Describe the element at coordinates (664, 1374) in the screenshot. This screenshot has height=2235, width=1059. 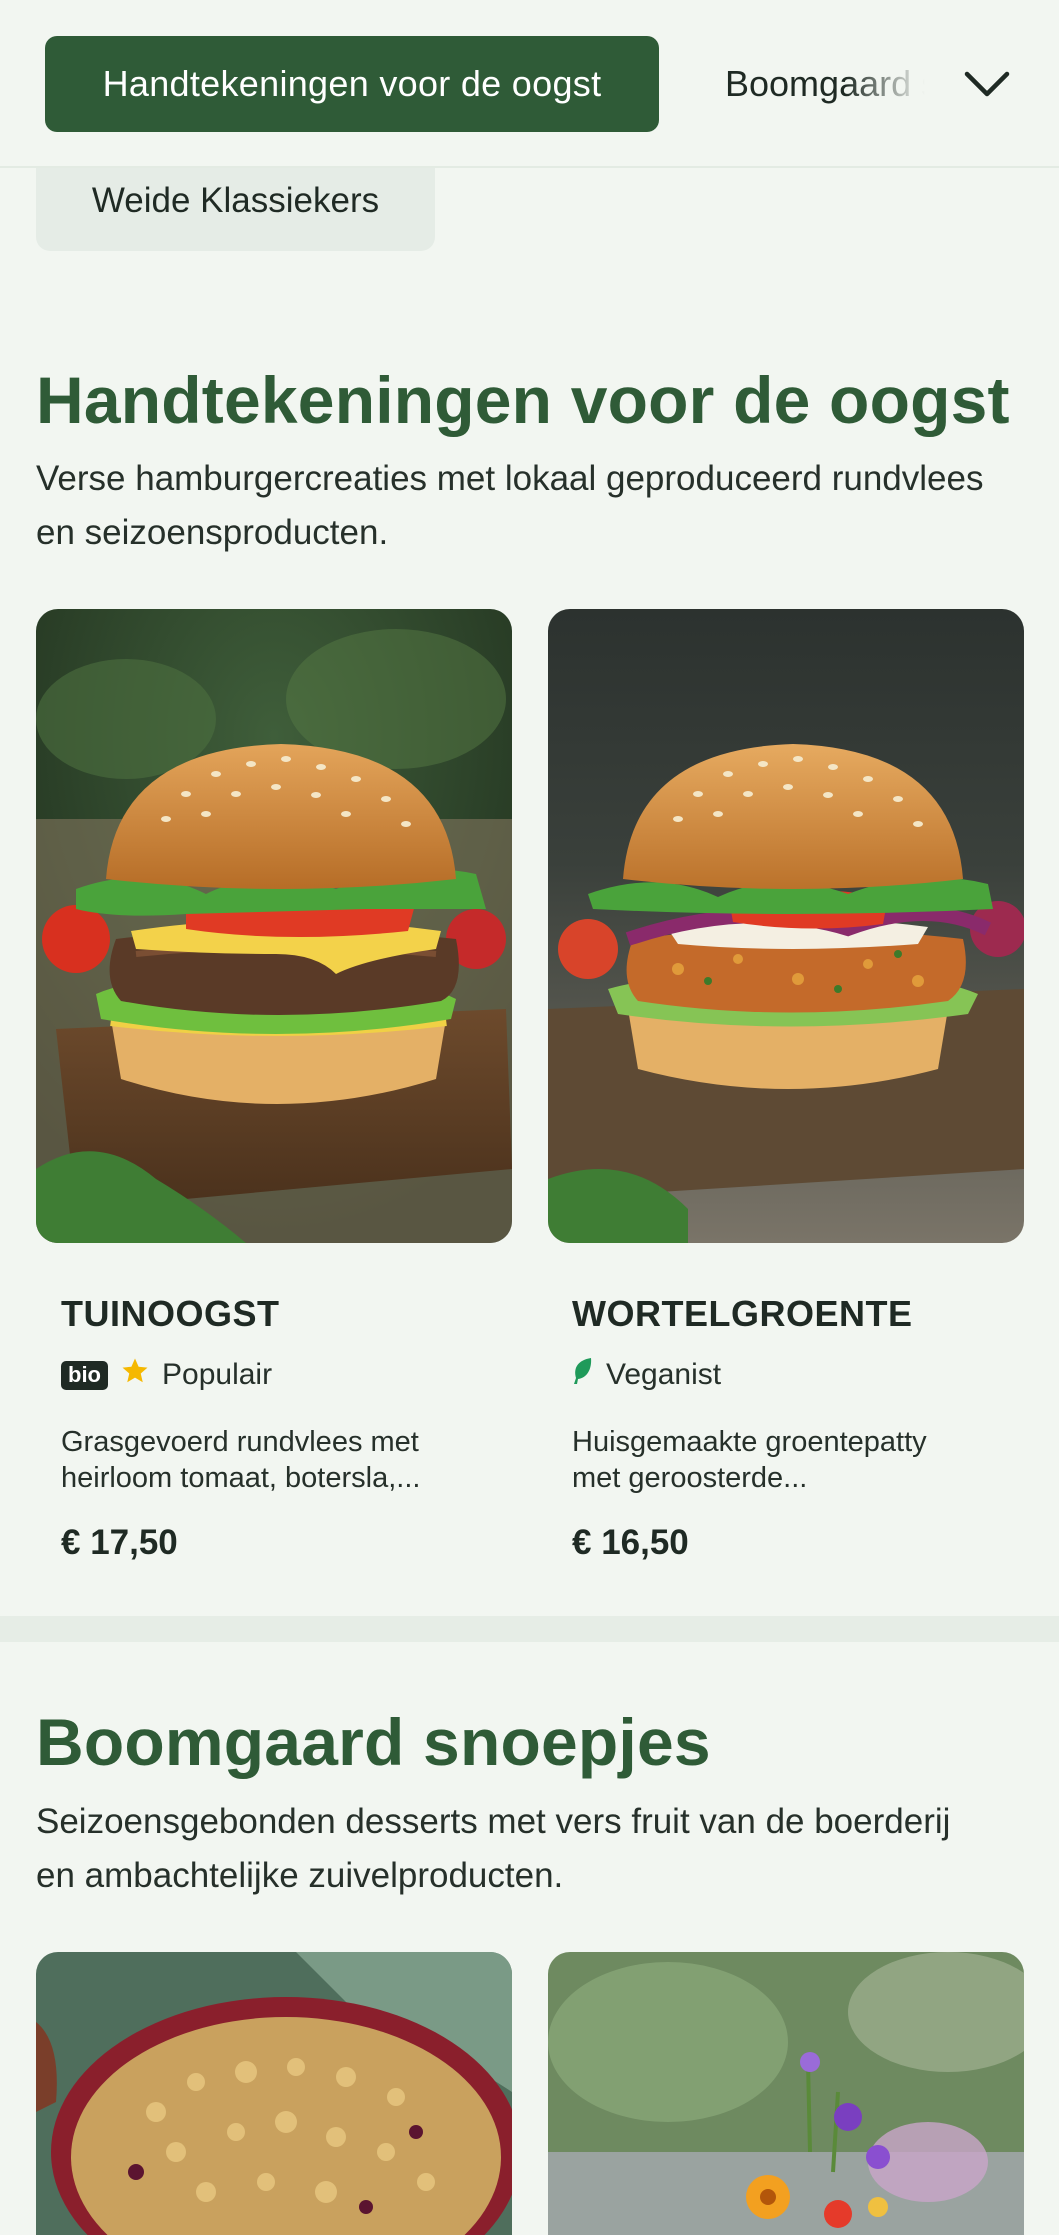
I see `tag-label: Veganist` at that location.